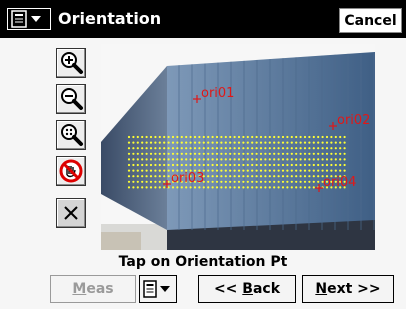 The height and width of the screenshot is (309, 406). What do you see at coordinates (71, 171) in the screenshot?
I see `pan-toggle-button` at bounding box center [71, 171].